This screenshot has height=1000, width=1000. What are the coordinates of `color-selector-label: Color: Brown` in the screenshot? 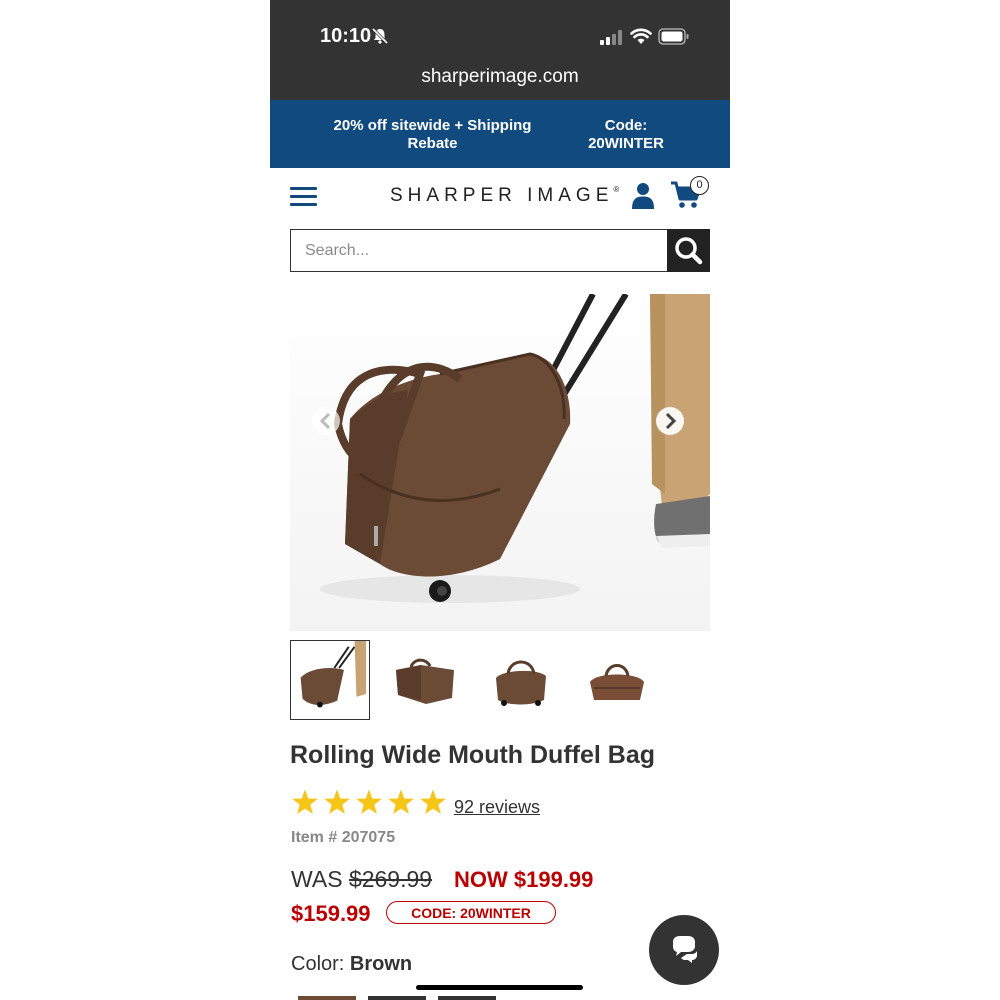 It's located at (351, 964).